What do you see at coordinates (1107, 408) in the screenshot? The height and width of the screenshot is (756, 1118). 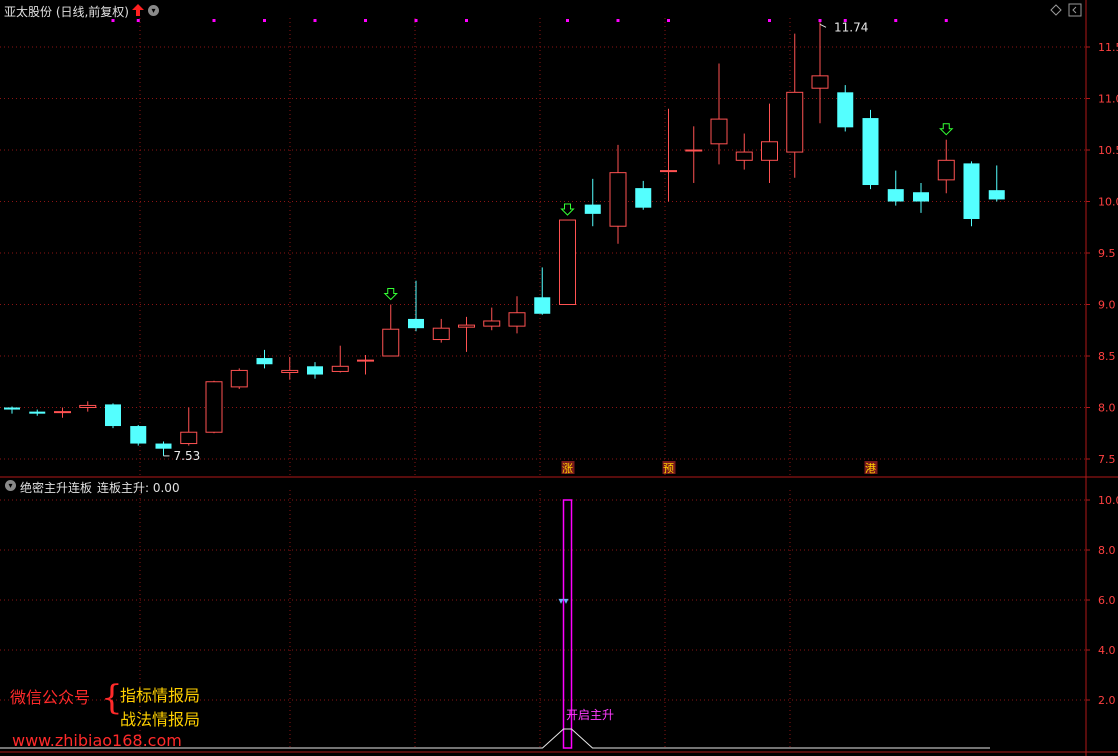 I see `price-tick-label: 8.0` at bounding box center [1107, 408].